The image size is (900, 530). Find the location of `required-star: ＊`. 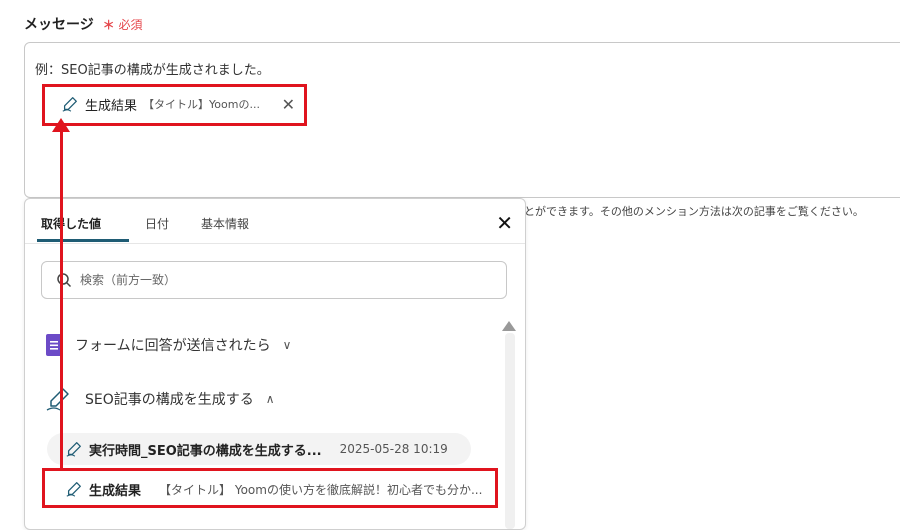

required-star: ＊ is located at coordinates (108, 25).